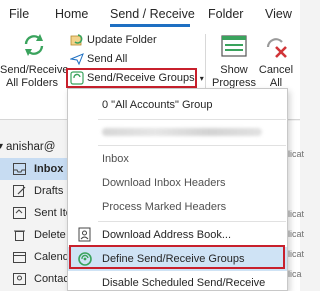 This screenshot has width=320, height=291. Describe the element at coordinates (234, 46) in the screenshot. I see `show-progress-icon` at that location.